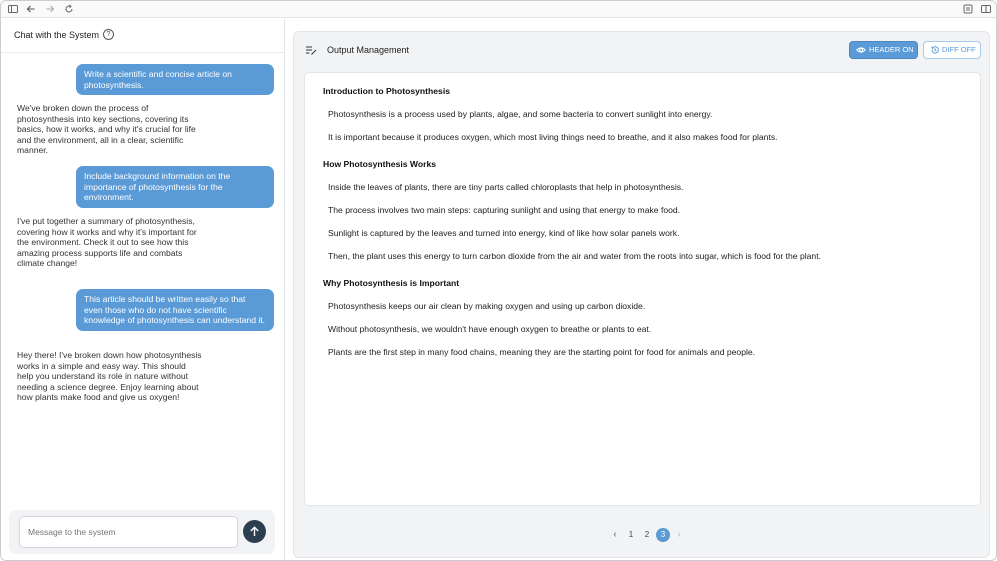 This screenshot has width=997, height=561. Describe the element at coordinates (13, 9) in the screenshot. I see `sidebar-toggle-icon` at that location.